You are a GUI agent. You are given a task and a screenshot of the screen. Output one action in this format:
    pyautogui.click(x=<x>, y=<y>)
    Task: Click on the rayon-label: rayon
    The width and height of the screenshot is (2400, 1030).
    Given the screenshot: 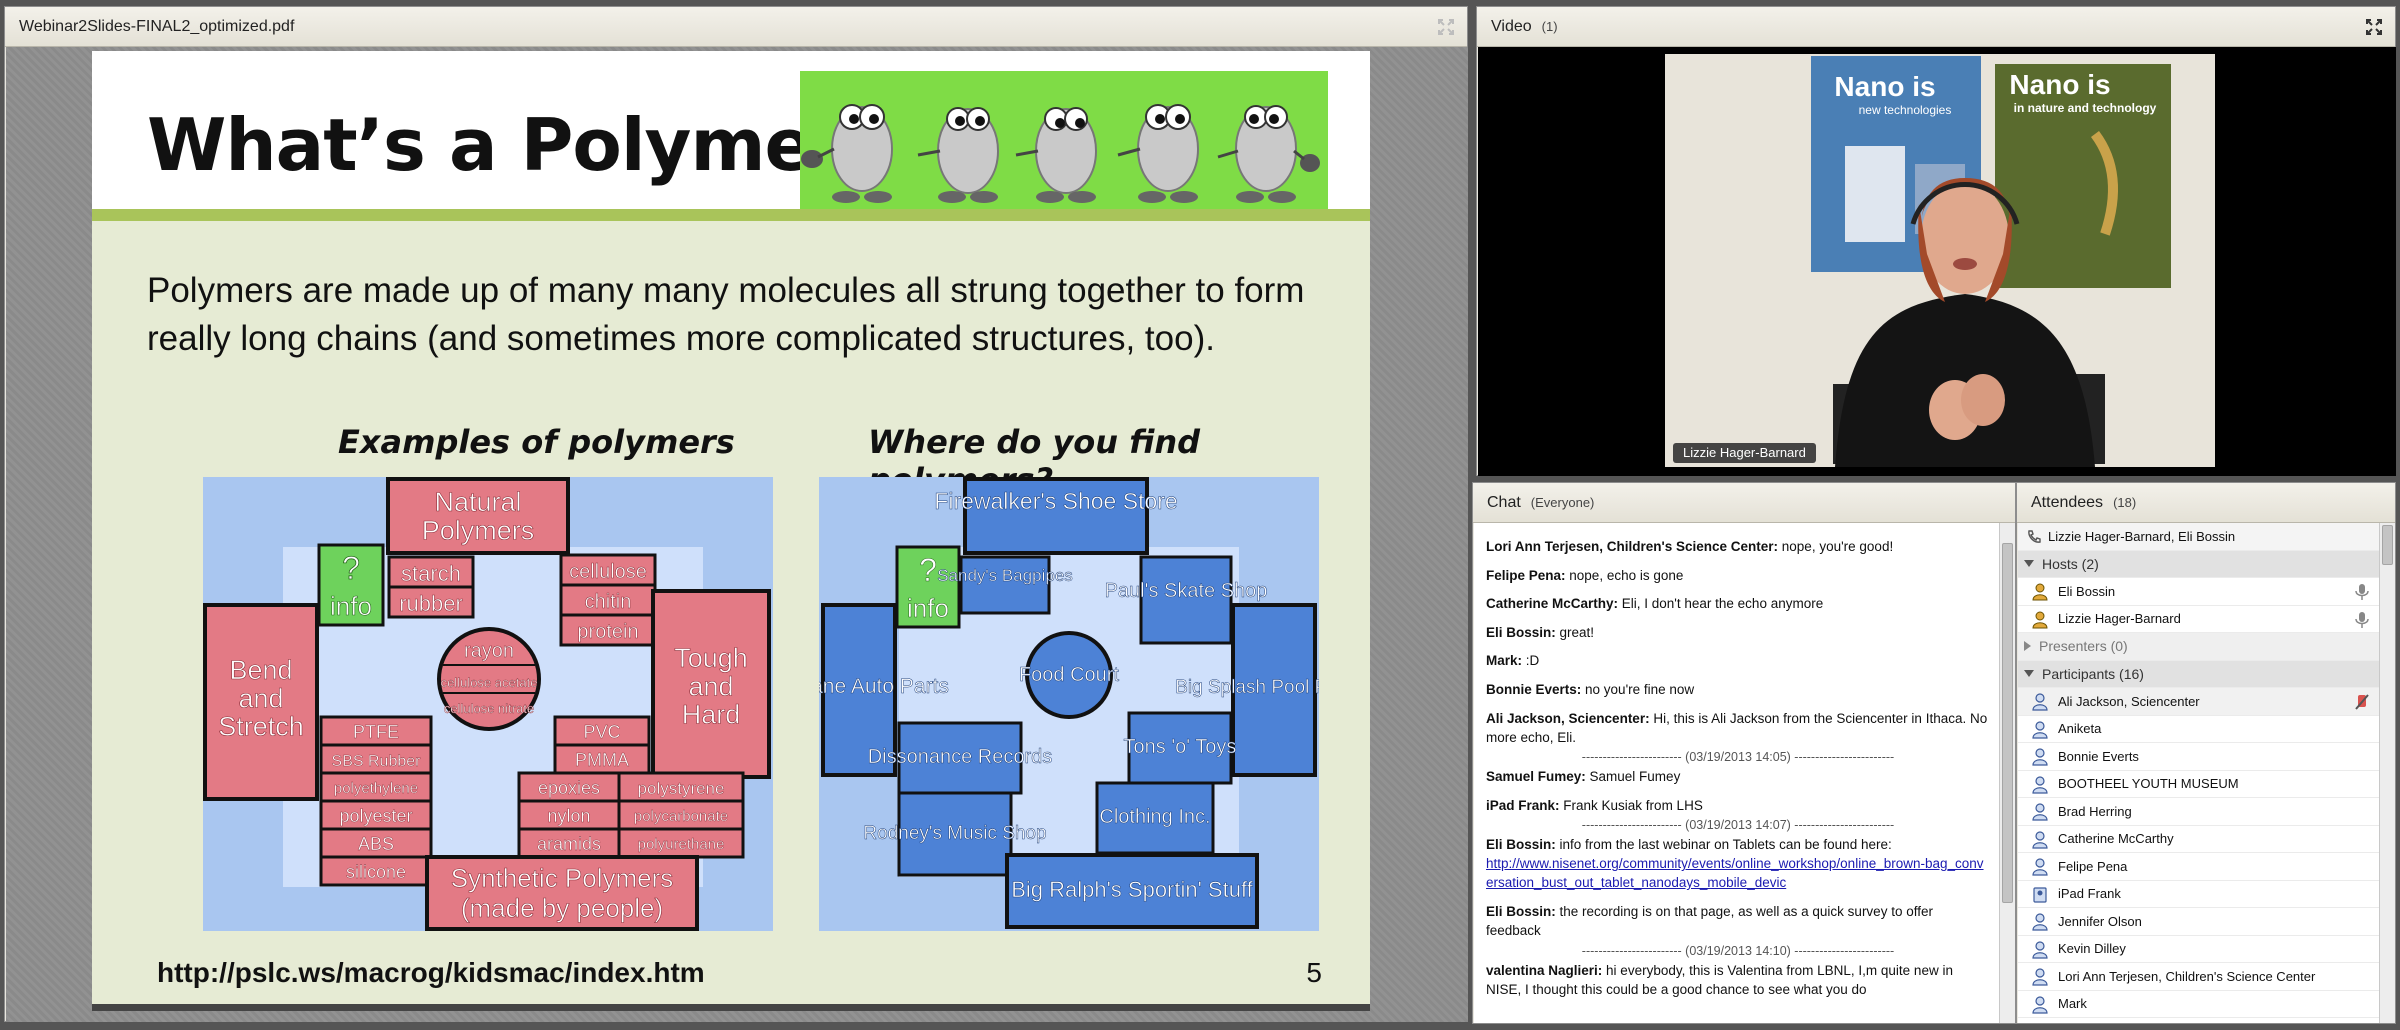 What is the action you would take?
    pyautogui.click(x=489, y=651)
    